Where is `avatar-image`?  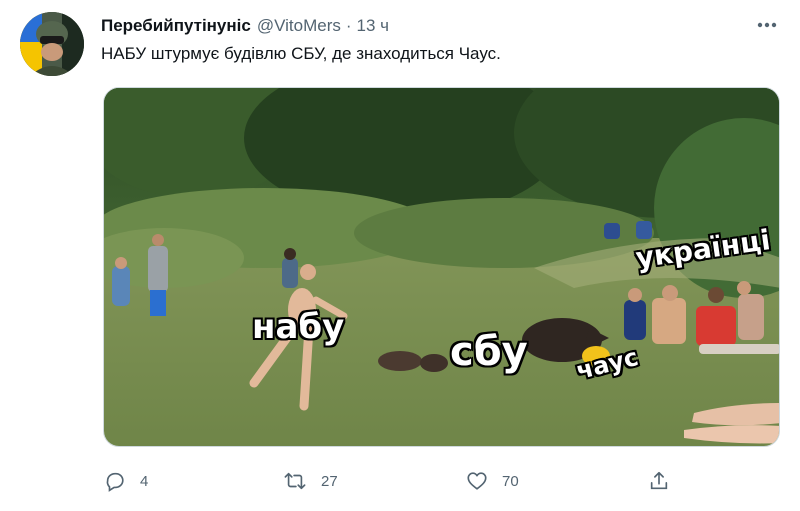
avatar-image is located at coordinates (52, 44).